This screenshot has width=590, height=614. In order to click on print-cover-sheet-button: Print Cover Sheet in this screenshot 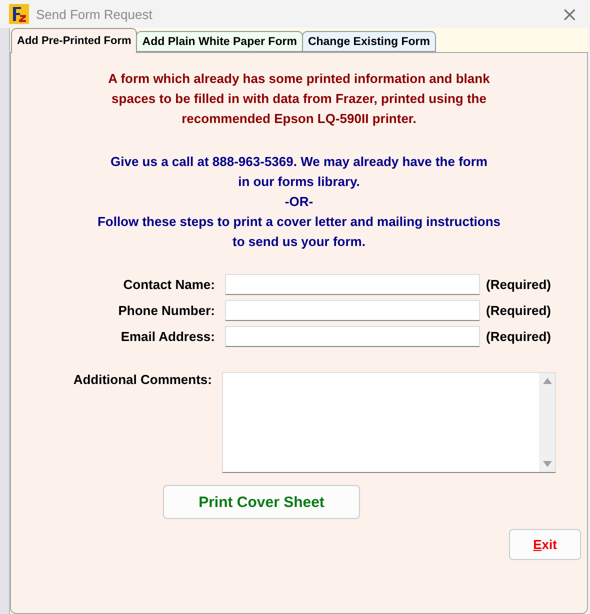, I will do `click(261, 502)`.